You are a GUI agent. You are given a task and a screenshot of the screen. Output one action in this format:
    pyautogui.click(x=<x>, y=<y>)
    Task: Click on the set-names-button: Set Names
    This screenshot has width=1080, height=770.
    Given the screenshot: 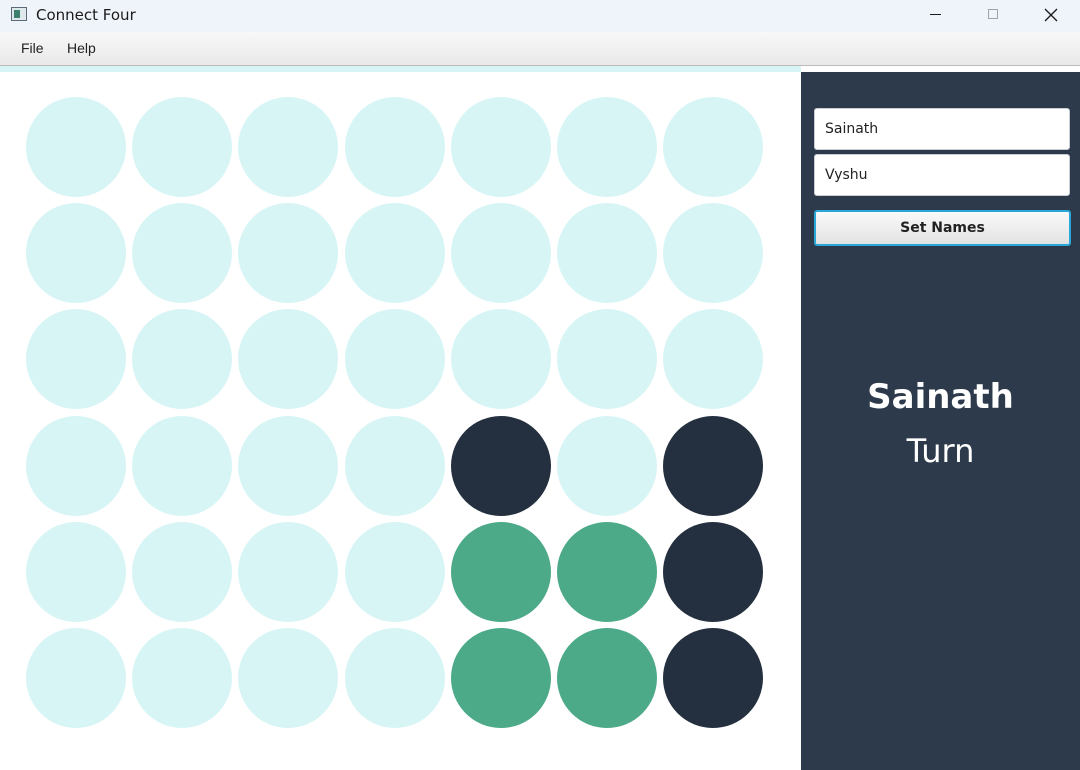 What is the action you would take?
    pyautogui.click(x=942, y=228)
    